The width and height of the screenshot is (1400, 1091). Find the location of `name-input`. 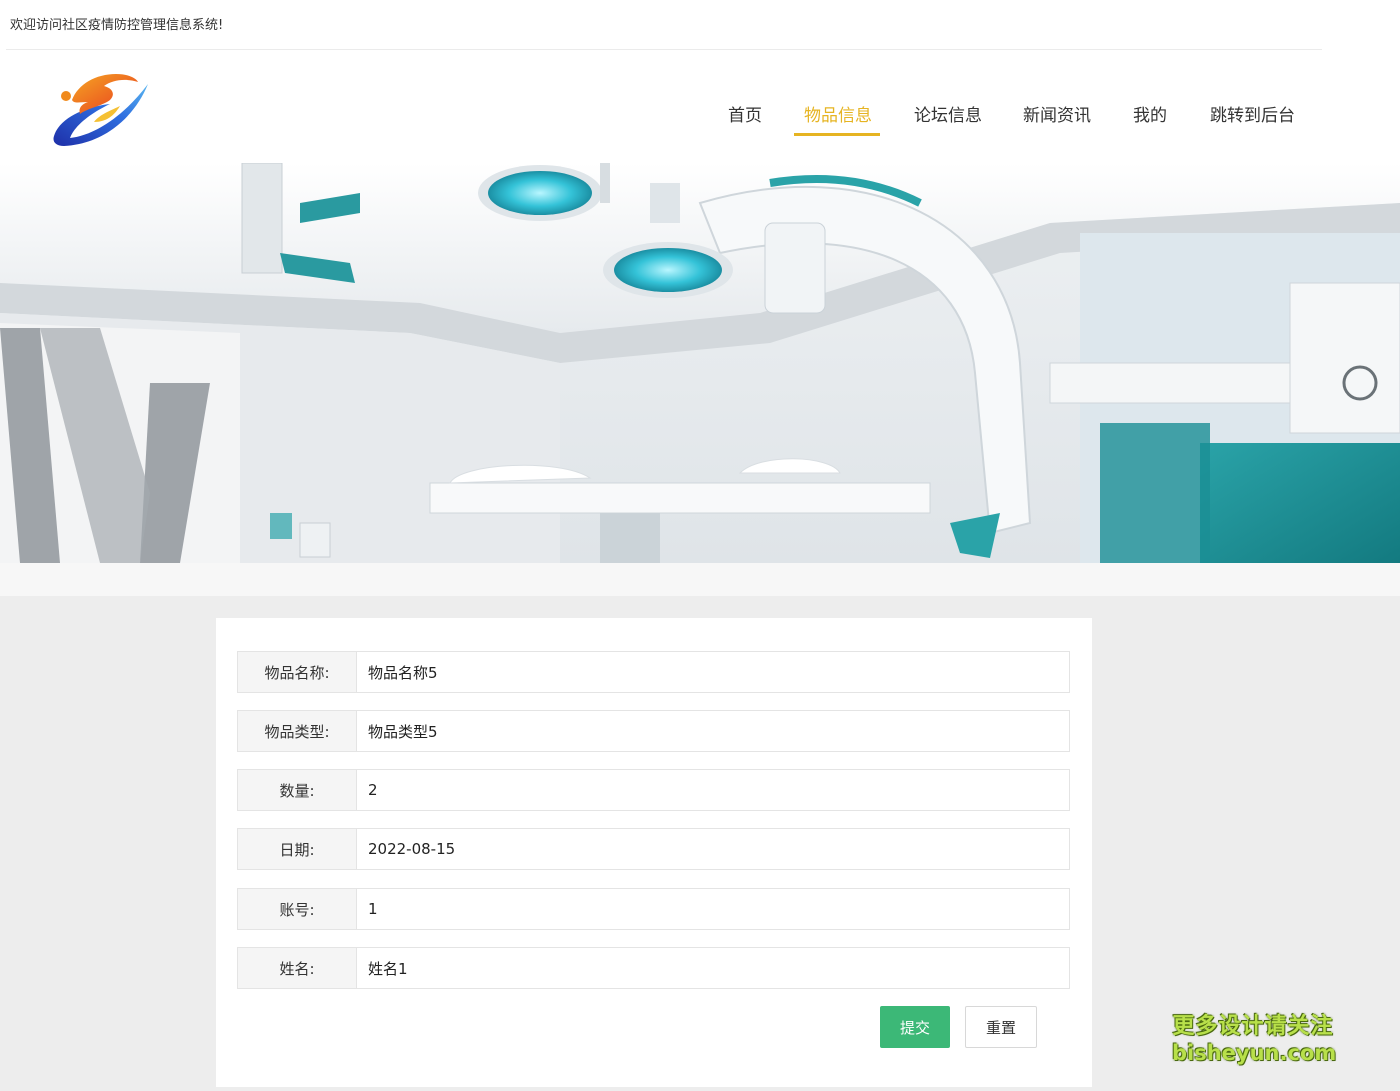

name-input is located at coordinates (713, 968).